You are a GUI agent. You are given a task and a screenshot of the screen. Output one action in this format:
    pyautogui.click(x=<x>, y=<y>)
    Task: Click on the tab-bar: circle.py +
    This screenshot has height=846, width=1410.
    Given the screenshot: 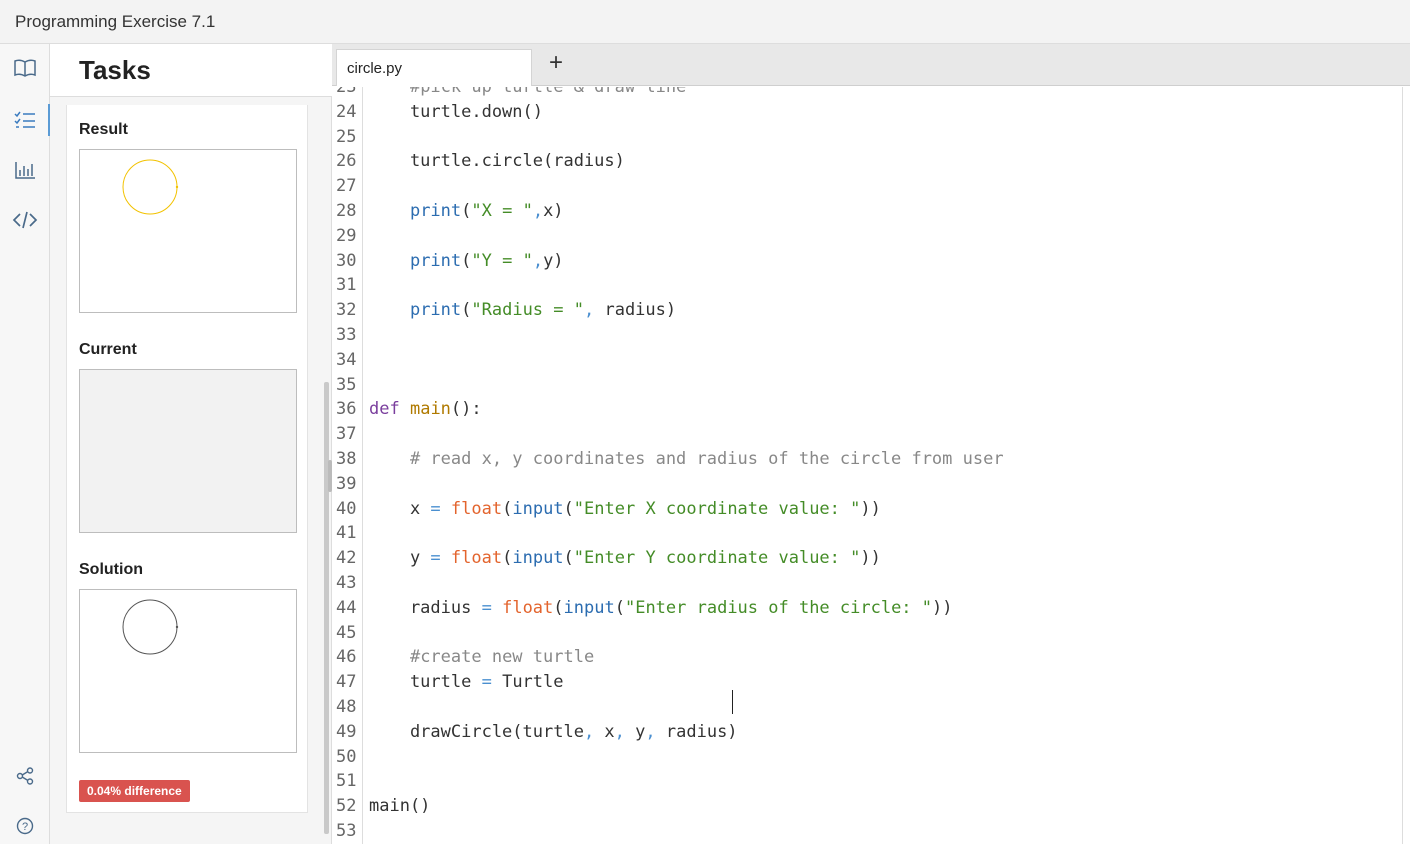 What is the action you would take?
    pyautogui.click(x=871, y=65)
    